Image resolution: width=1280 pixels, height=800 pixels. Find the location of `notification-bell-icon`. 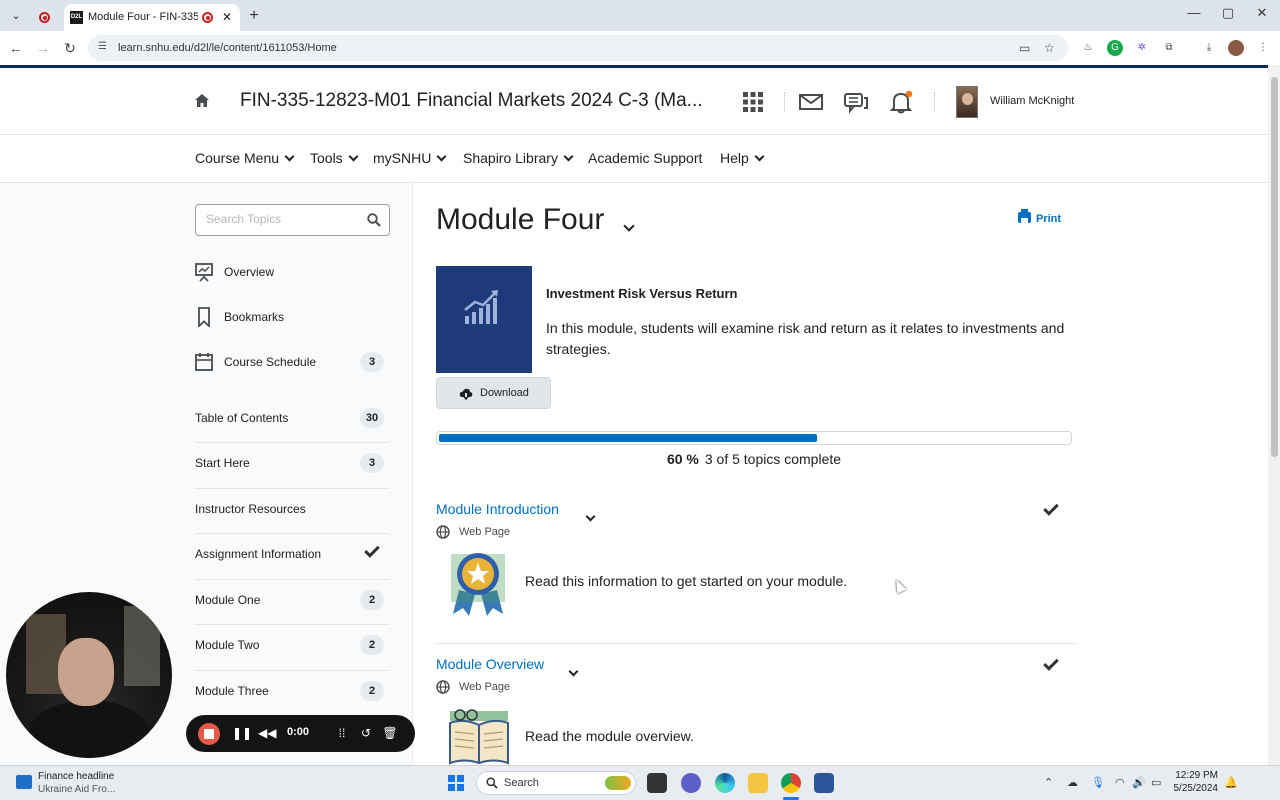

notification-bell-icon is located at coordinates (901, 102).